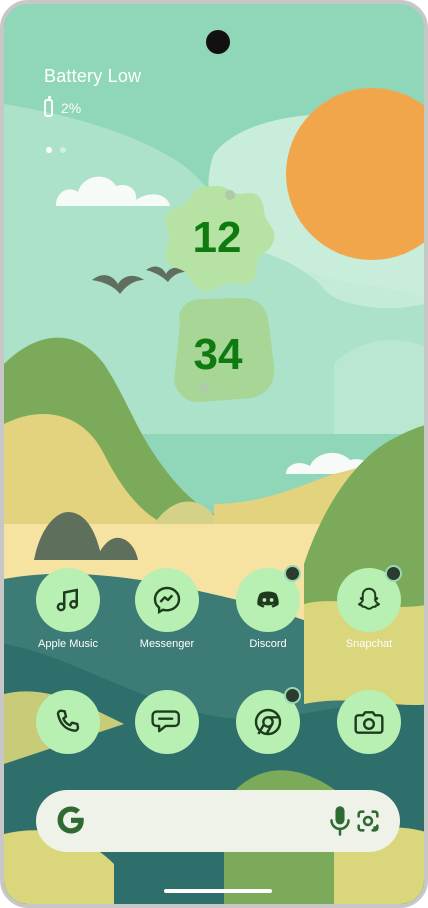 Image resolution: width=428 pixels, height=908 pixels. I want to click on app-label: Discord, so click(268, 644).